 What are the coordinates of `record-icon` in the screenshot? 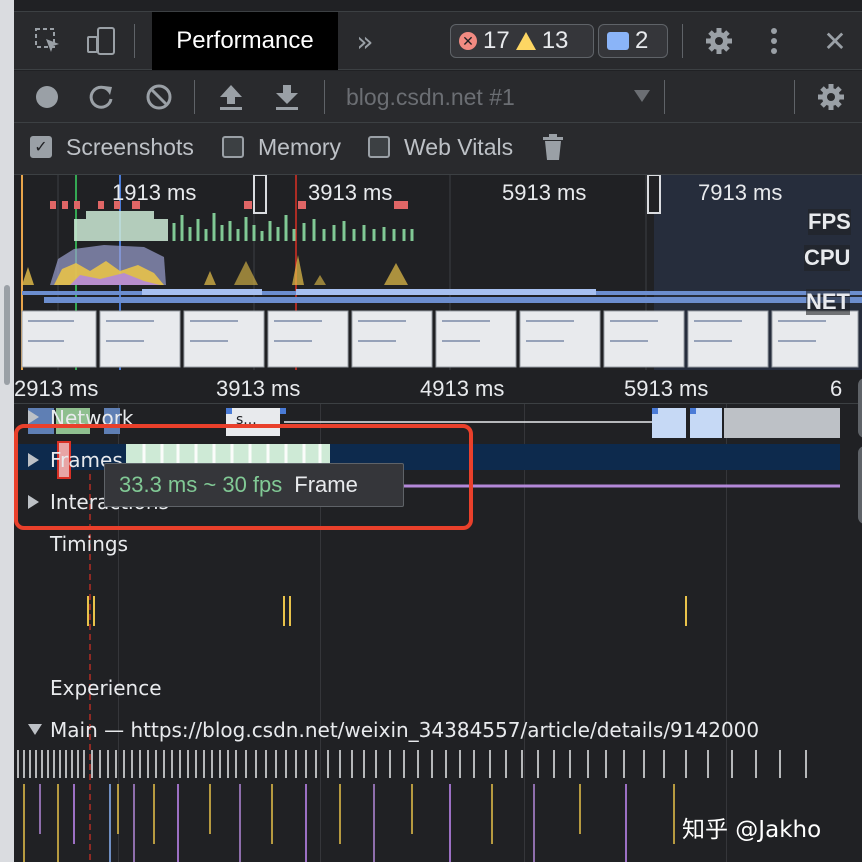 It's located at (47, 97).